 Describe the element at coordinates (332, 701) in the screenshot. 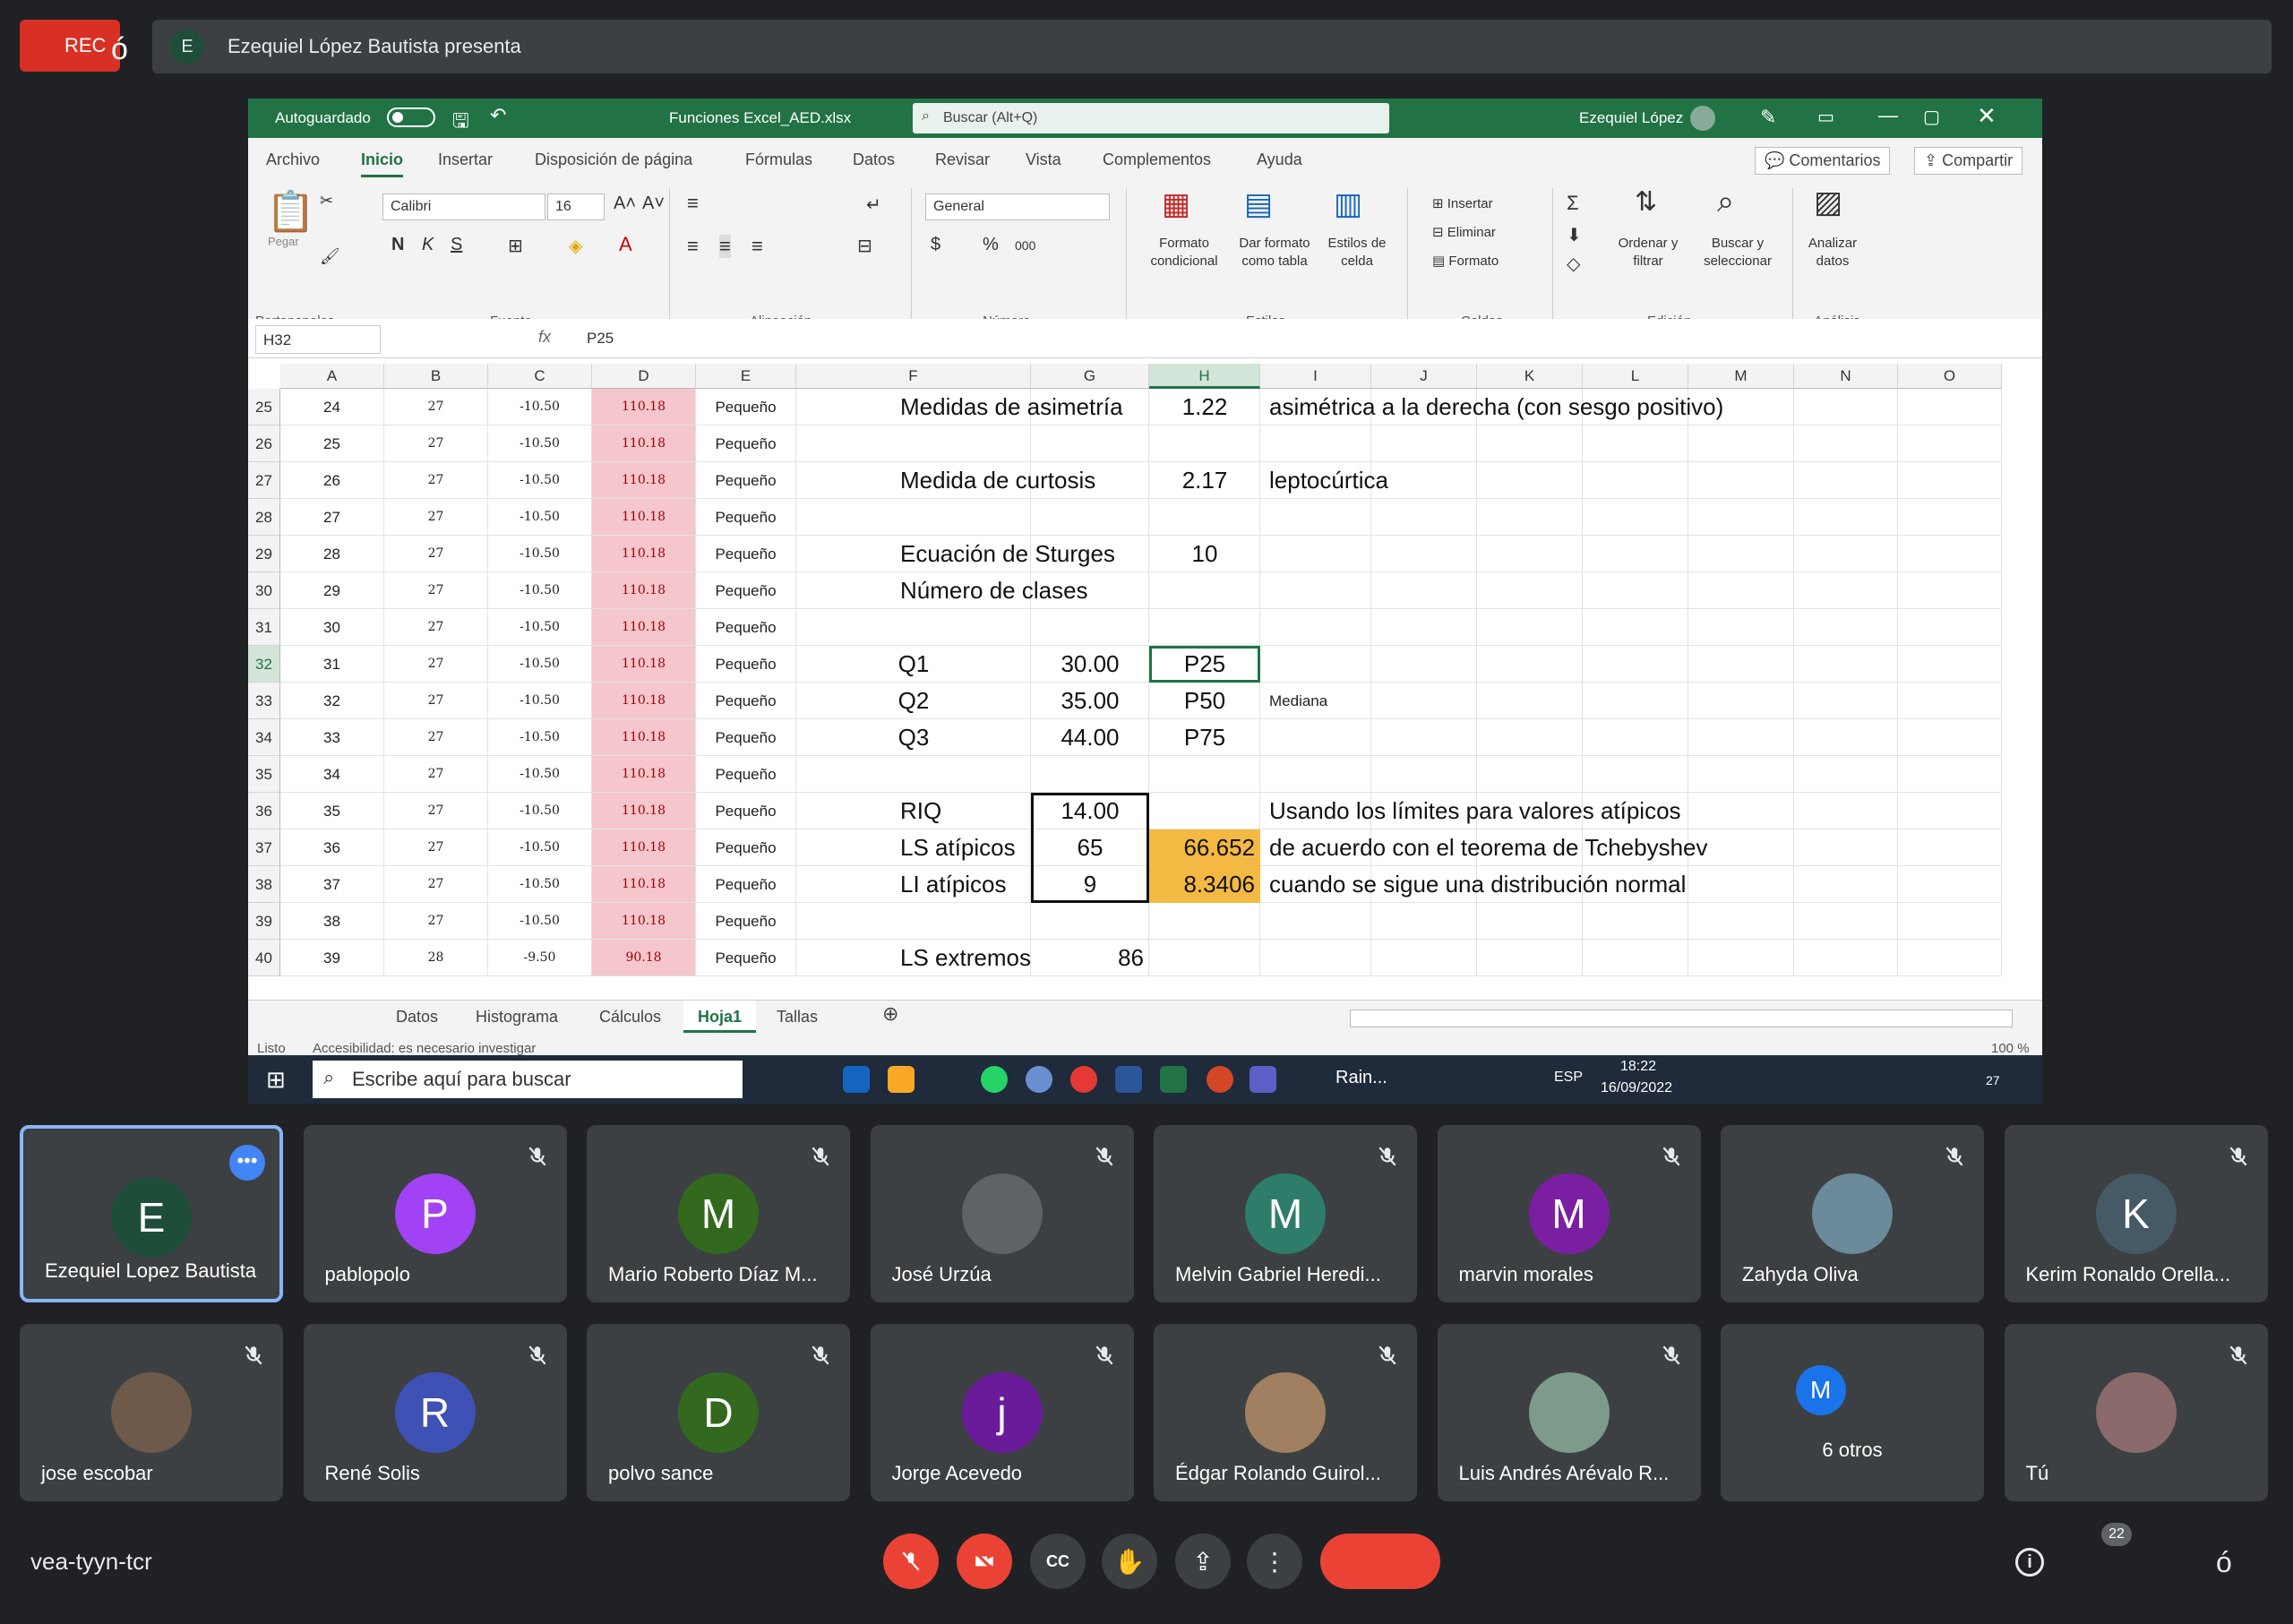

I see `cell-a: 32` at that location.